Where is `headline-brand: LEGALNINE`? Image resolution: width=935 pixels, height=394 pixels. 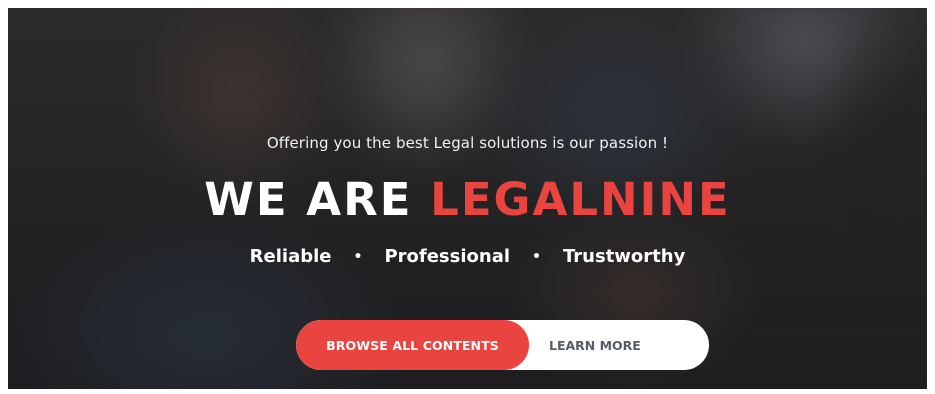 headline-brand: LEGALNINE is located at coordinates (580, 199).